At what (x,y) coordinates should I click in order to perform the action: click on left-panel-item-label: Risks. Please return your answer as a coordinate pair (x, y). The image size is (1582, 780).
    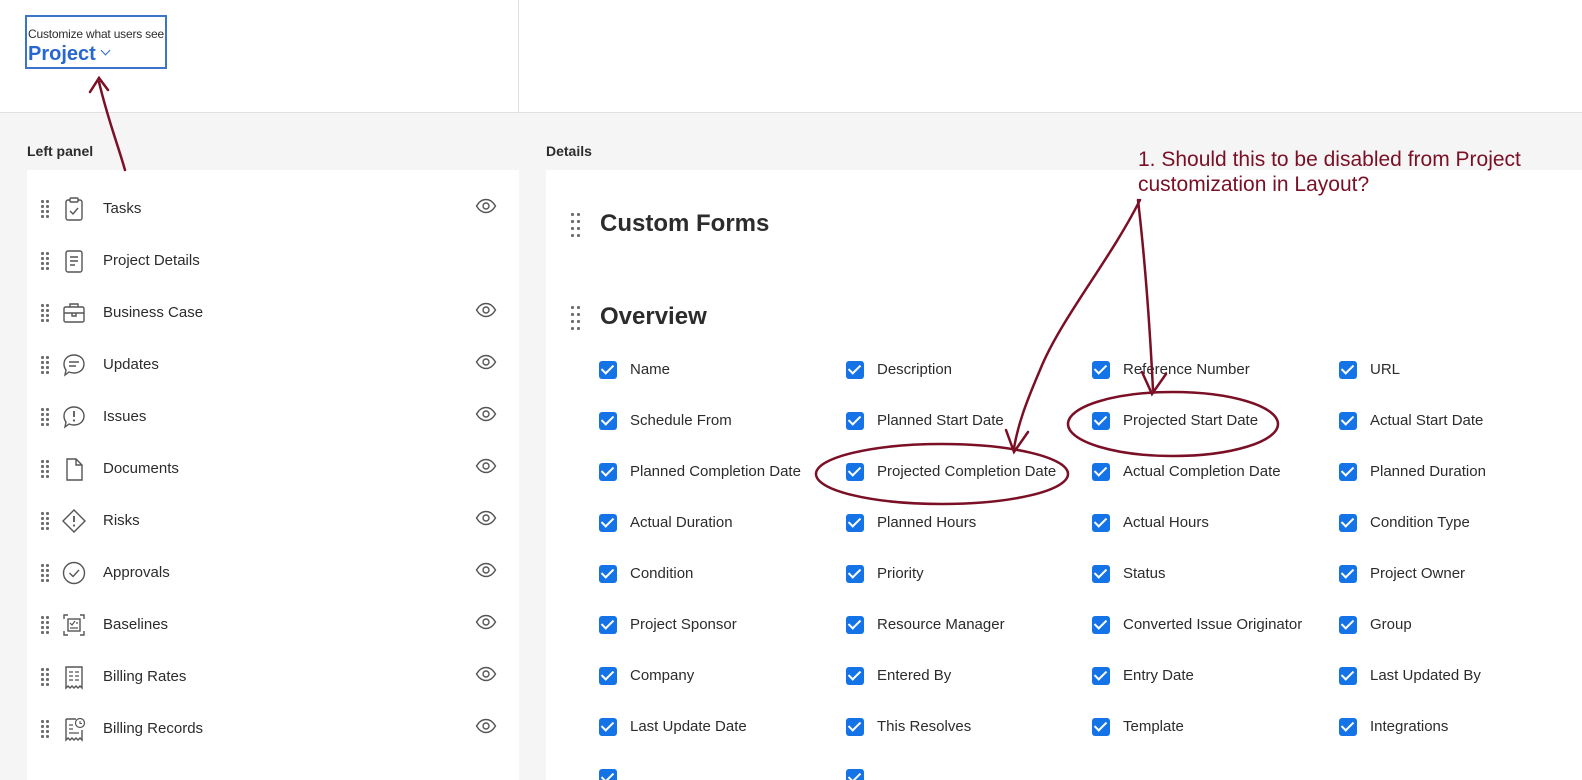
    Looking at the image, I should click on (121, 520).